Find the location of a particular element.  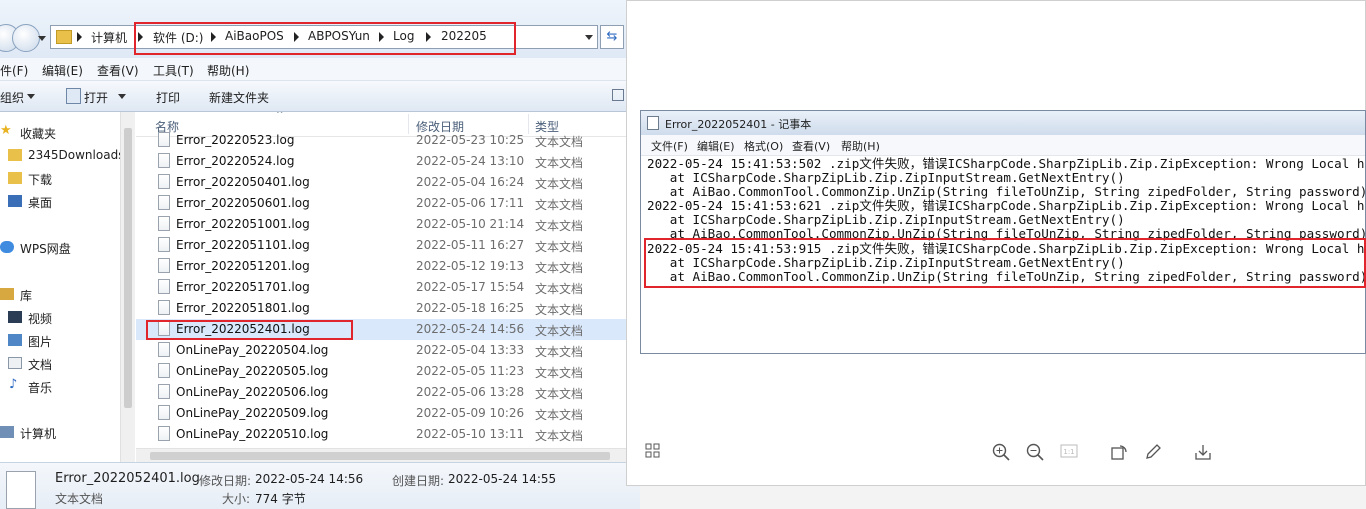

view-options-icon is located at coordinates (618, 95).